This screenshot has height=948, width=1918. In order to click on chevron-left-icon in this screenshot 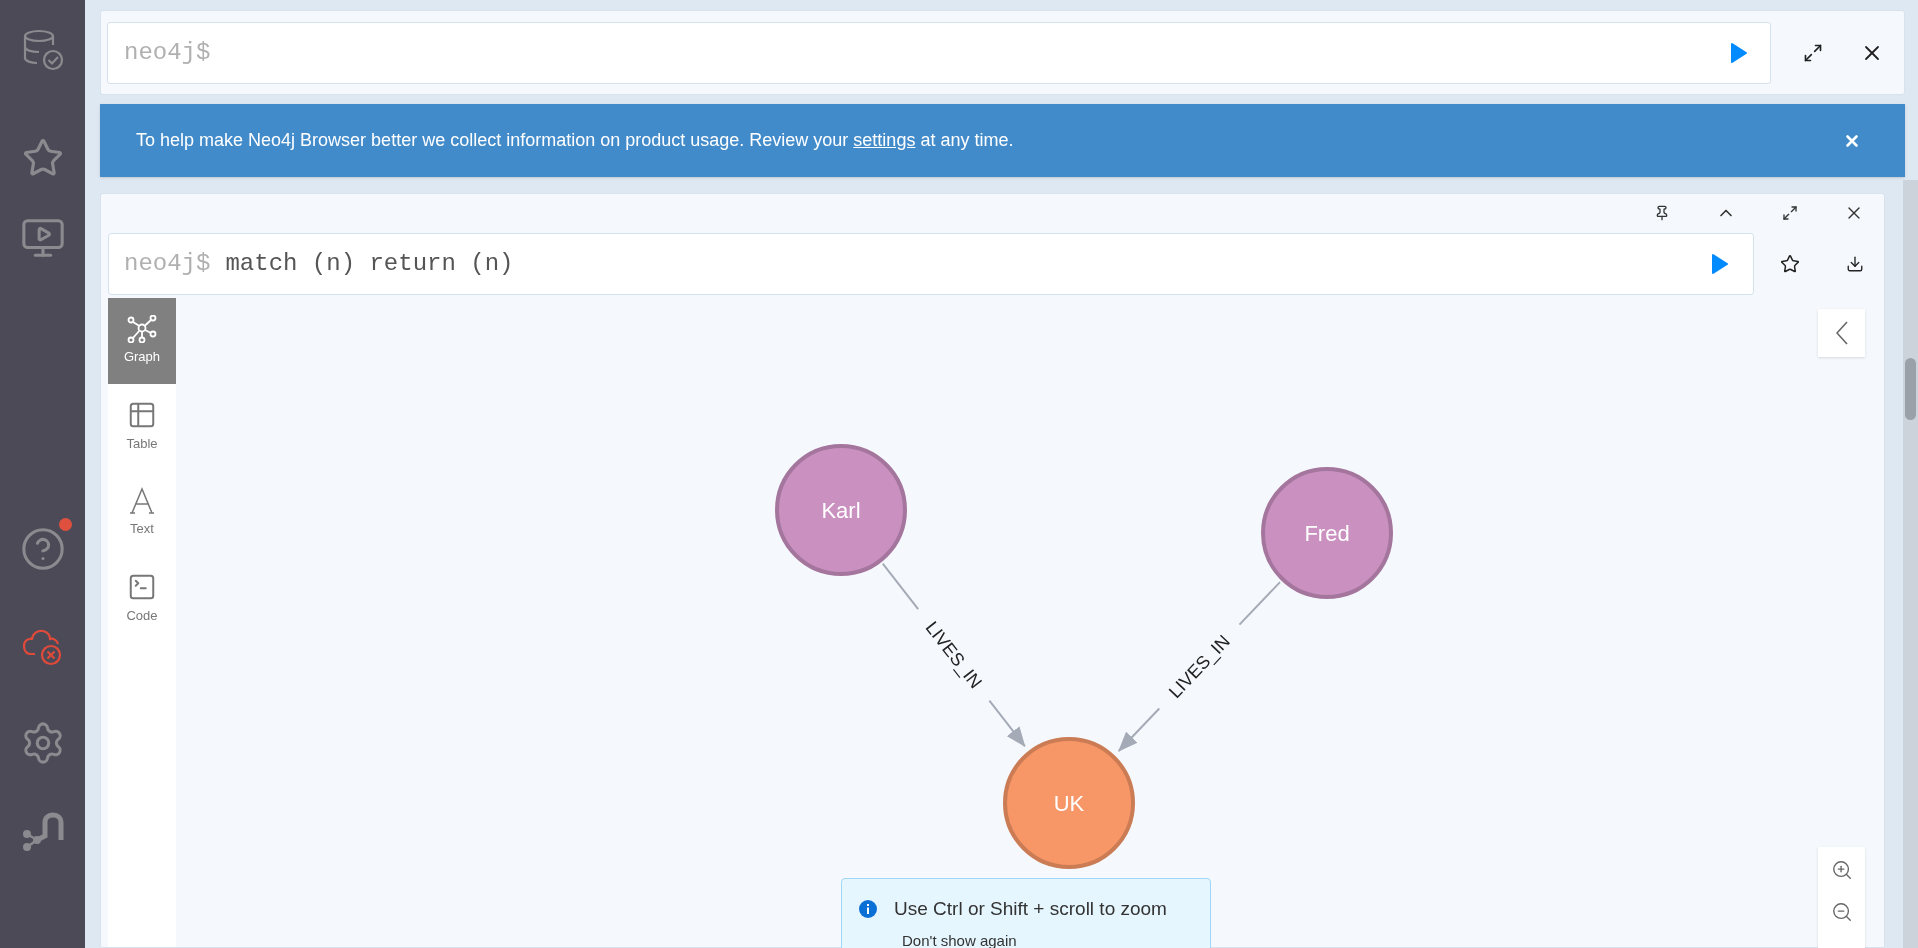, I will do `click(1841, 333)`.